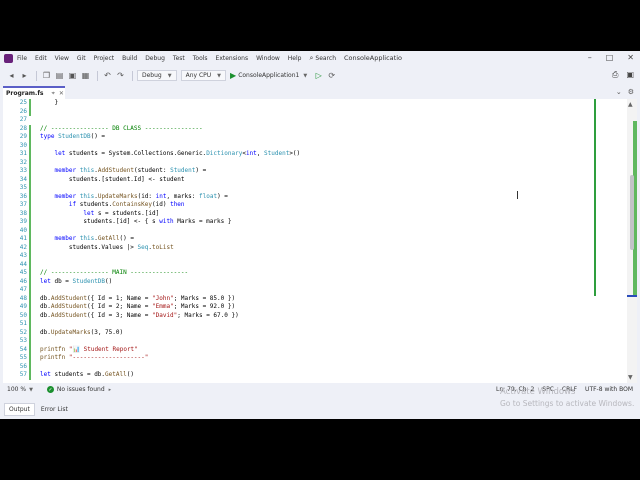 Image resolution: width=640 pixels, height=480 pixels. Describe the element at coordinates (320, 92) in the screenshot. I see `document-tab-strip: Program.fs ⌖ ✕ ⌄ ⚙` at that location.